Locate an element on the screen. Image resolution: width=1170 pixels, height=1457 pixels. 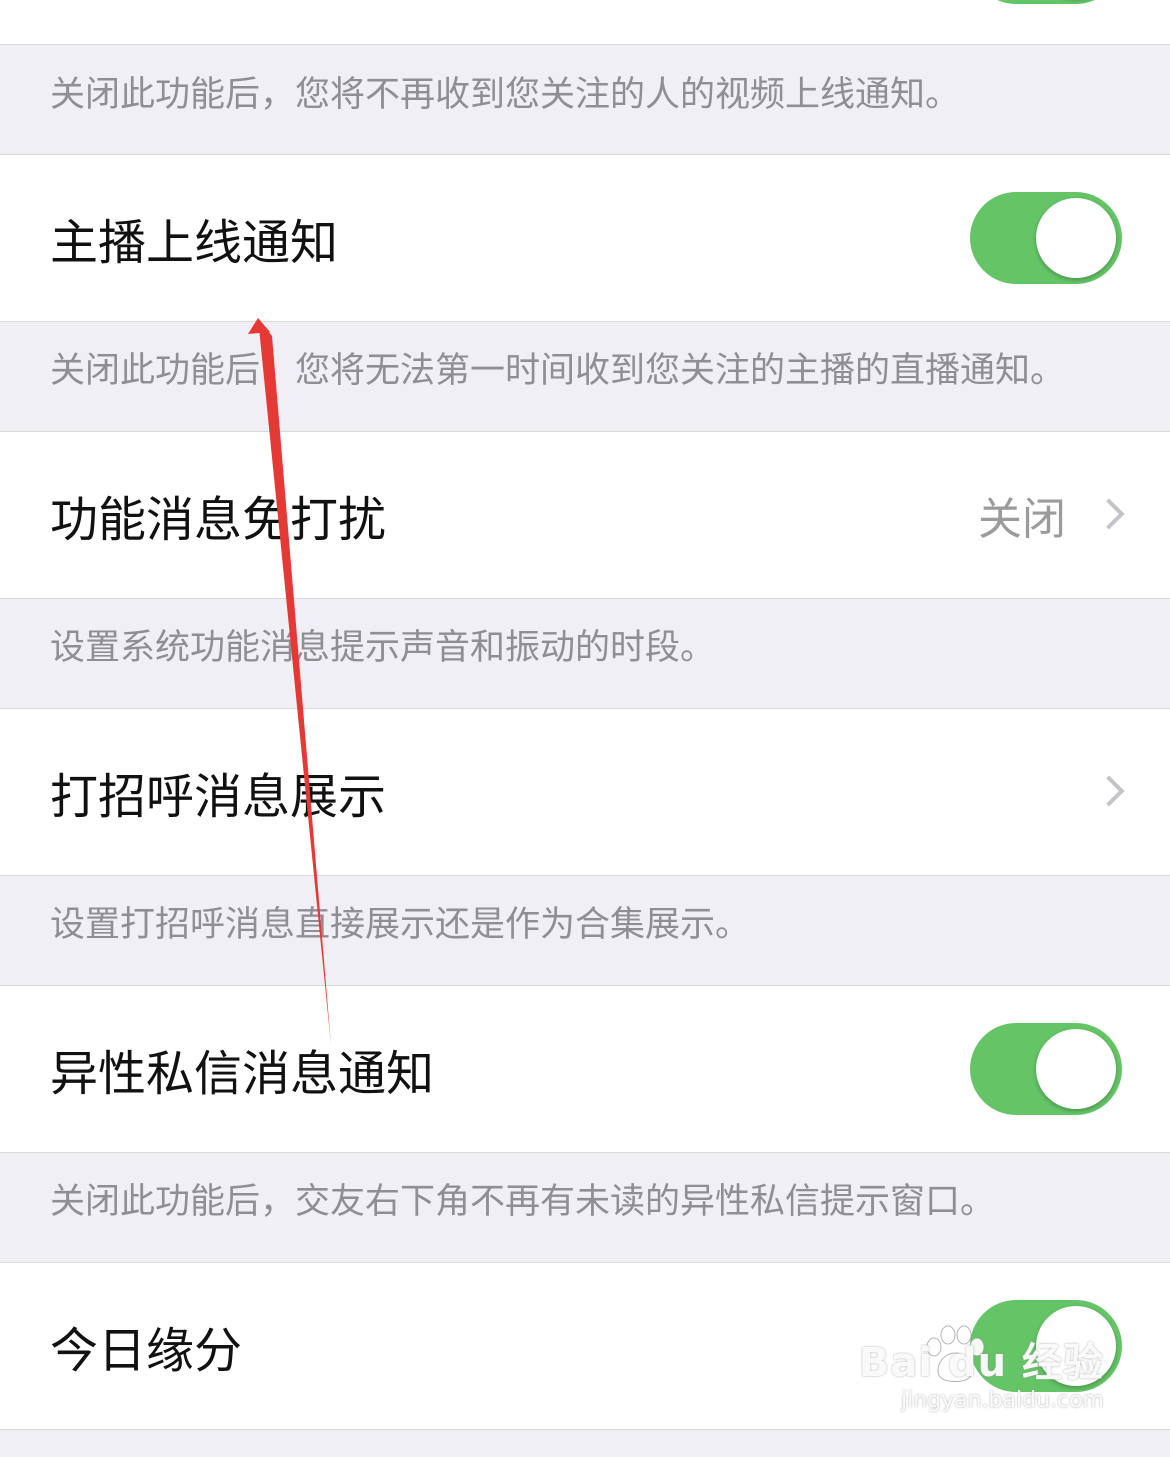
setting-row-anchor-online: 主播上线通知 is located at coordinates (585, 238).